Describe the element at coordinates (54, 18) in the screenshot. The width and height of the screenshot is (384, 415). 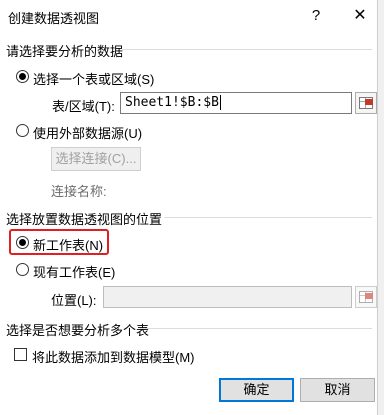
I see `dialog-title: 创建数据透视图` at that location.